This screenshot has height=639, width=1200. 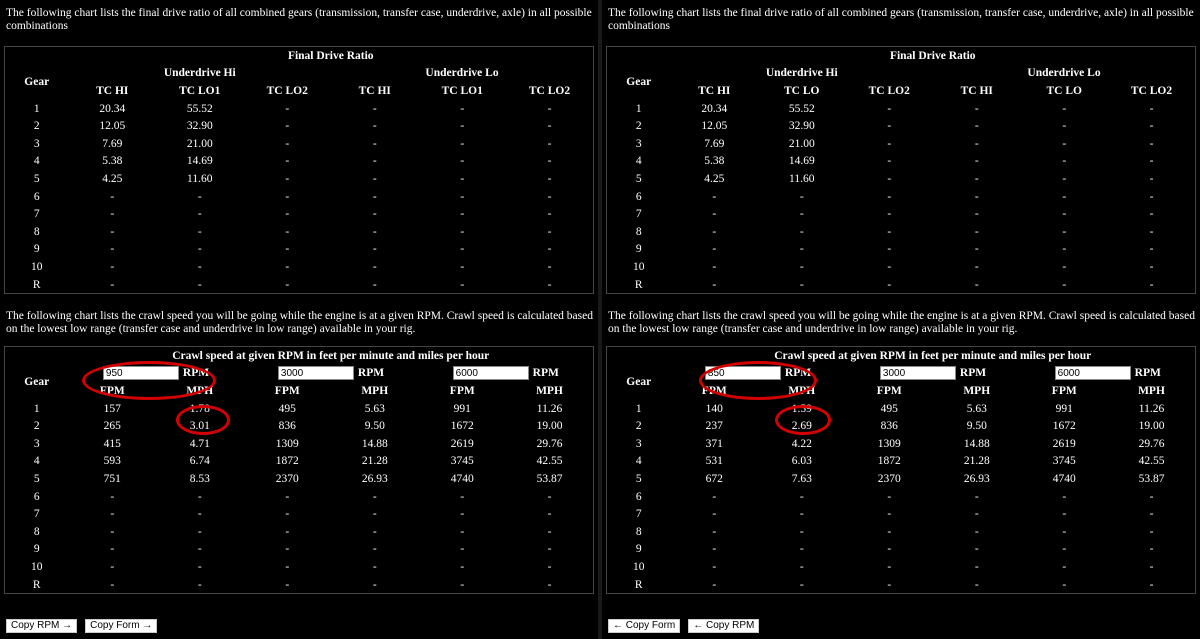 What do you see at coordinates (112, 443) in the screenshot?
I see `fpm-cell: 415` at bounding box center [112, 443].